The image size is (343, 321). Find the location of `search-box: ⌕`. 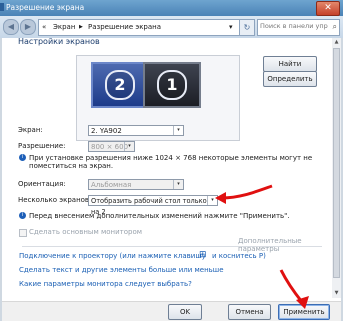

search-box: ⌕ is located at coordinates (298, 27).